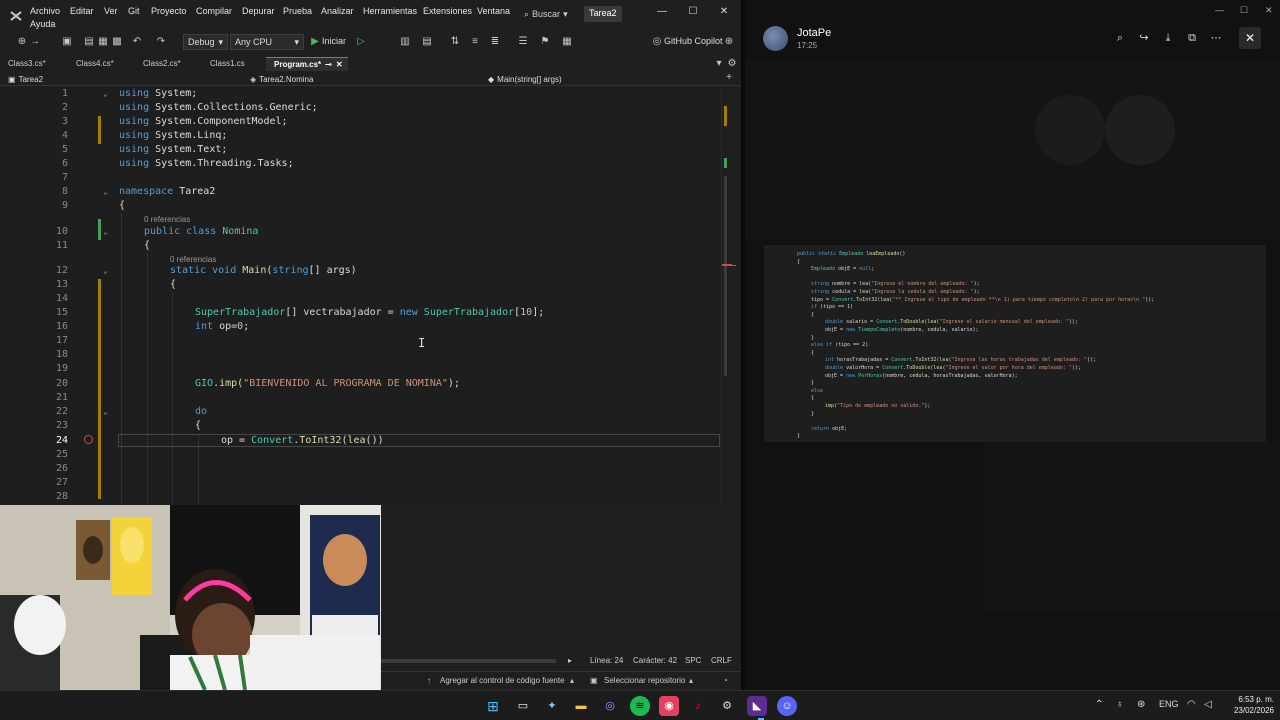 The height and width of the screenshot is (720, 1280). What do you see at coordinates (1099, 704) in the screenshot?
I see `chevron-up-icon: ⌃` at bounding box center [1099, 704].